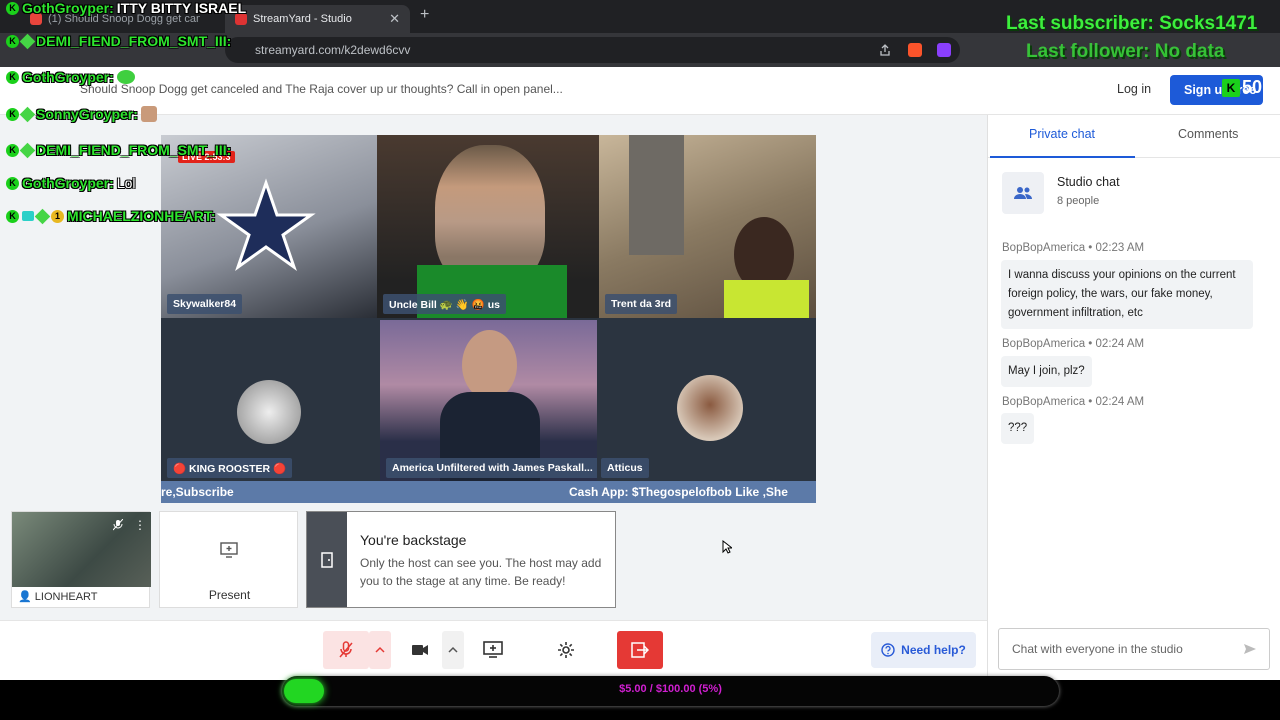 Image resolution: width=1280 pixels, height=720 pixels. Describe the element at coordinates (1078, 201) in the screenshot. I see `studio-chat-count: 8 people` at that location.